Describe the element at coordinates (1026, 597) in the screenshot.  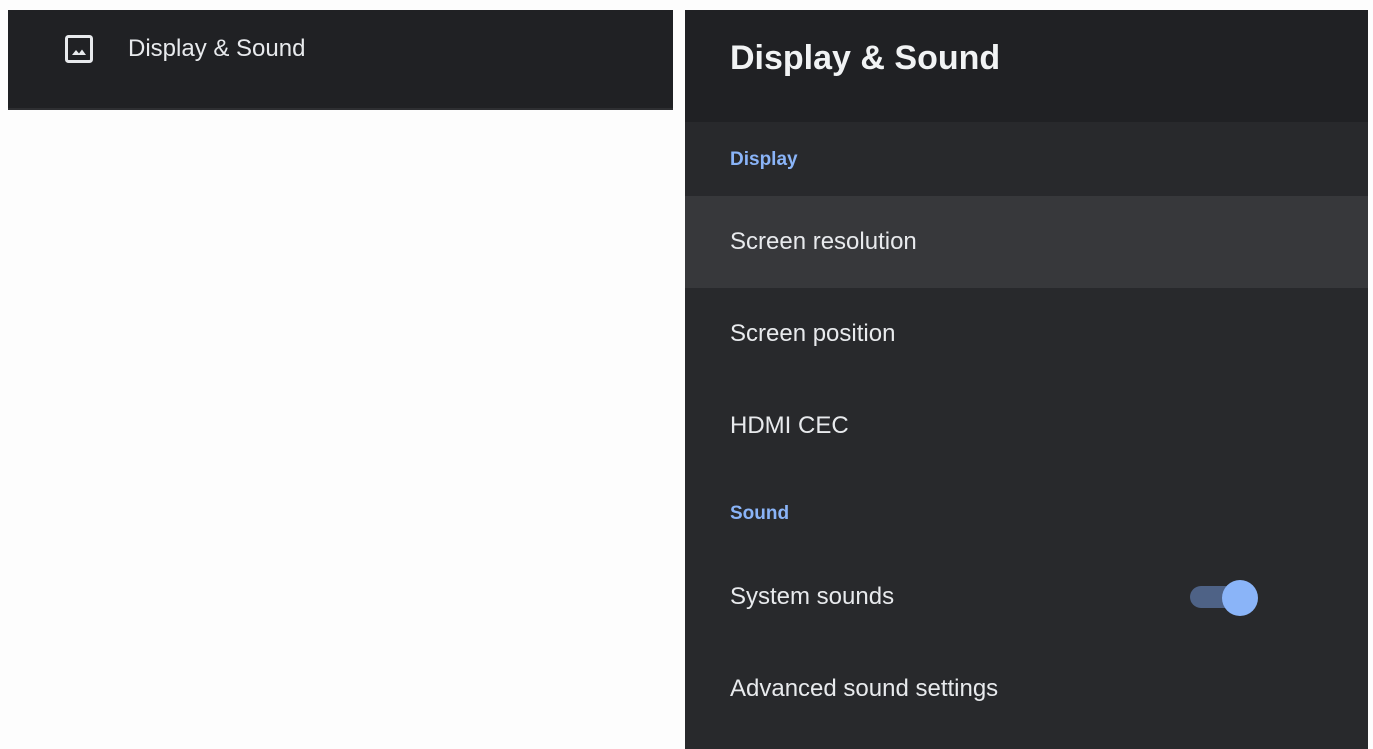
I see `setting-row-system-sounds: System sounds` at that location.